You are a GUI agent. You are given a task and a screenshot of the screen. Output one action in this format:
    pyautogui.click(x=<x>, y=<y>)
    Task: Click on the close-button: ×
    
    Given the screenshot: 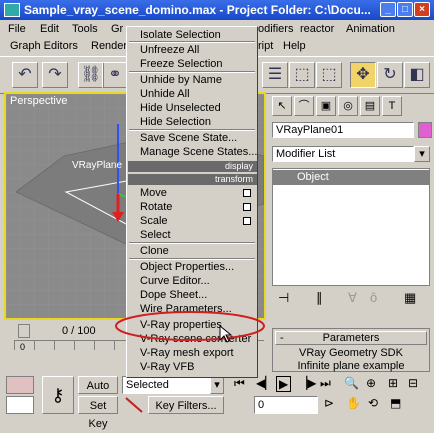 What is the action you would take?
    pyautogui.click(x=422, y=9)
    